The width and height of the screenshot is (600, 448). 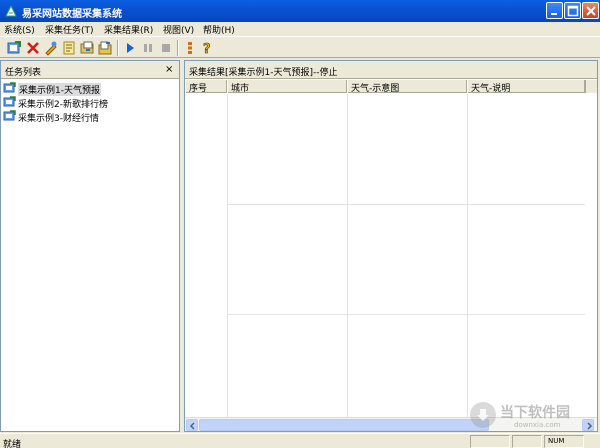 What do you see at coordinates (190, 48) in the screenshot?
I see `log-icon` at bounding box center [190, 48].